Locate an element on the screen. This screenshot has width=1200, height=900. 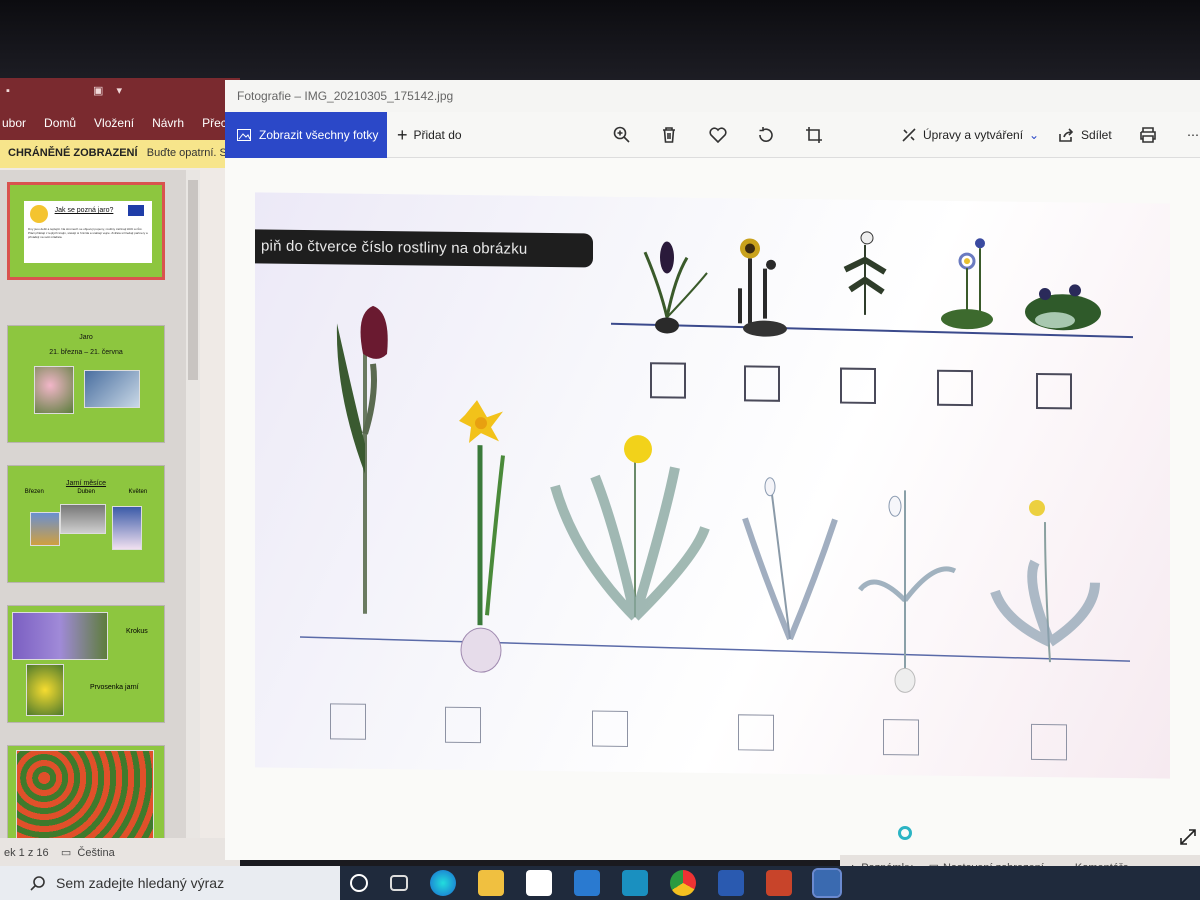
month-april: Duben is located at coordinates (86, 492).